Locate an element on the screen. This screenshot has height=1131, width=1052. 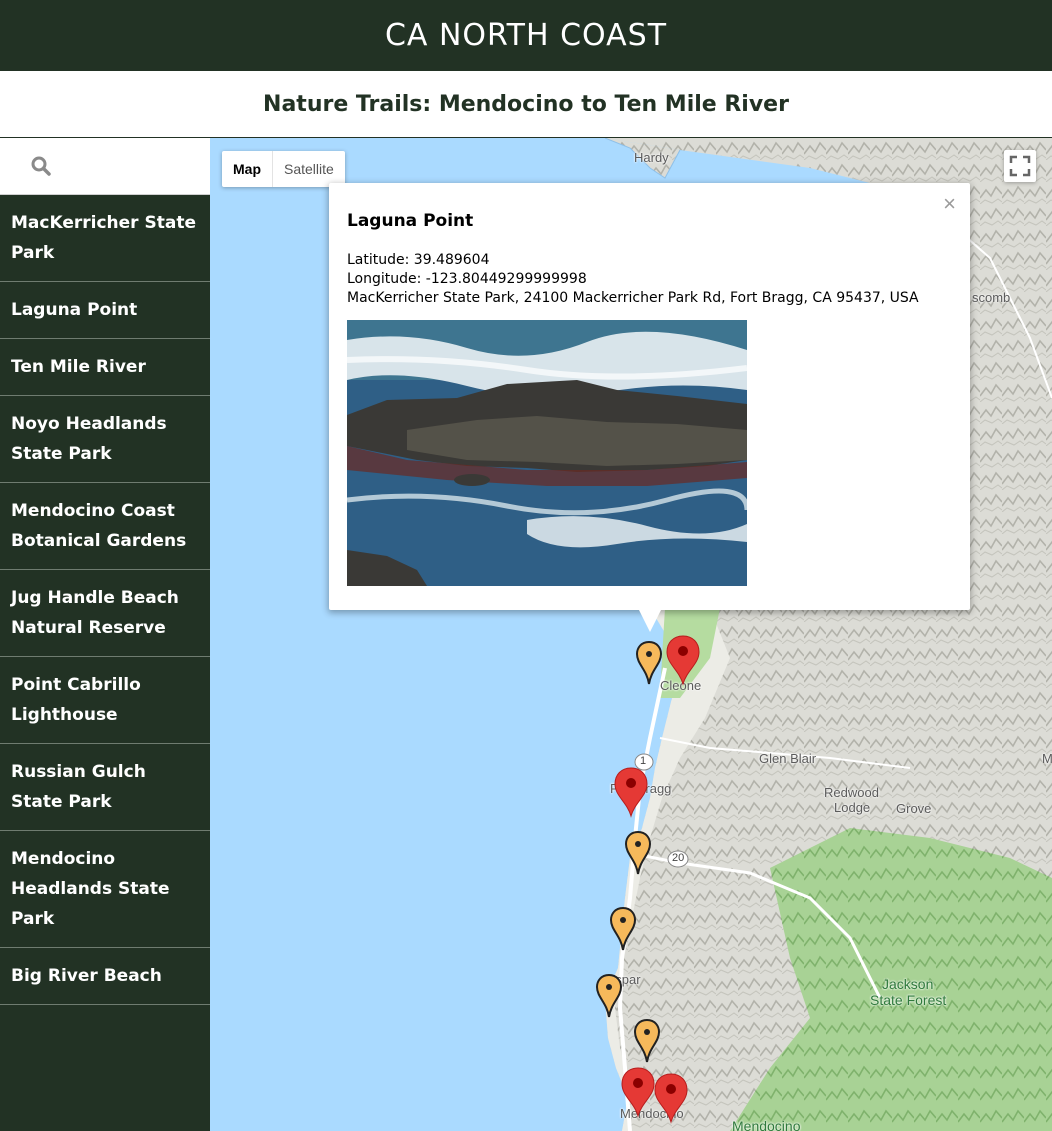
map-label-hardy: Hardy is located at coordinates (651, 157).